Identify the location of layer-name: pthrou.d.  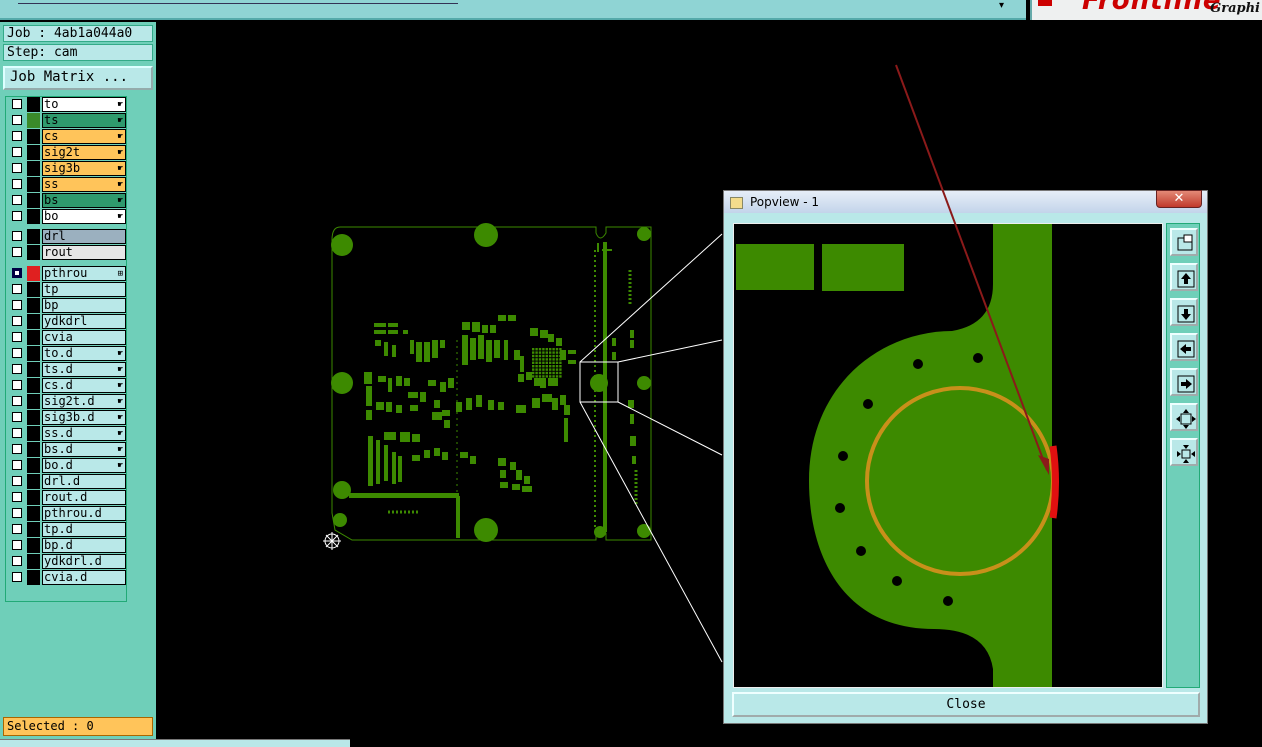
(84, 513).